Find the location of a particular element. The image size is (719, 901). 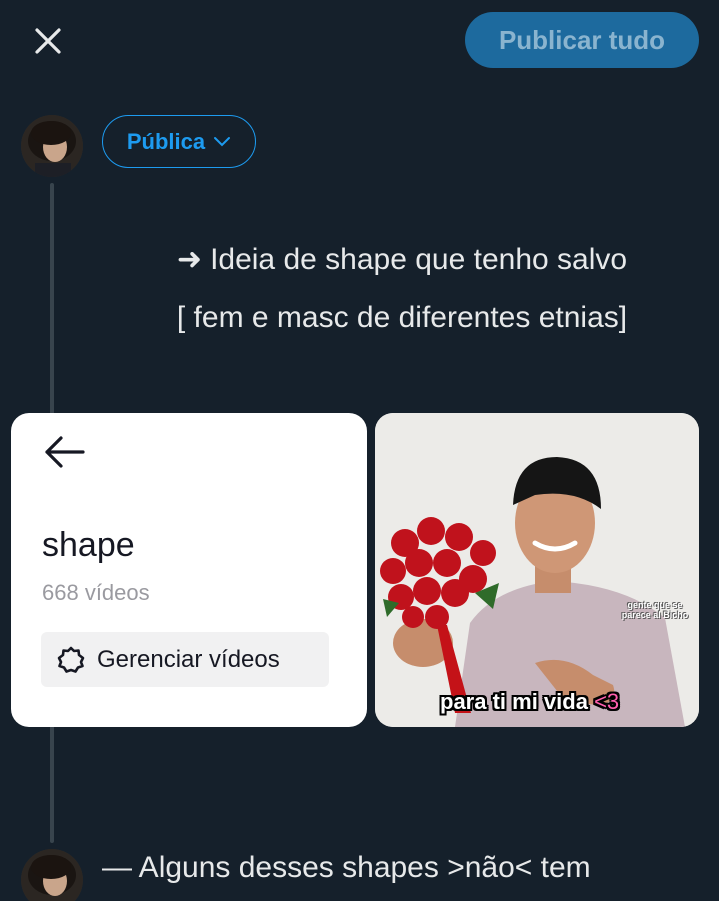

manage-videos-button: Gerenciar vídeos is located at coordinates (185, 659).